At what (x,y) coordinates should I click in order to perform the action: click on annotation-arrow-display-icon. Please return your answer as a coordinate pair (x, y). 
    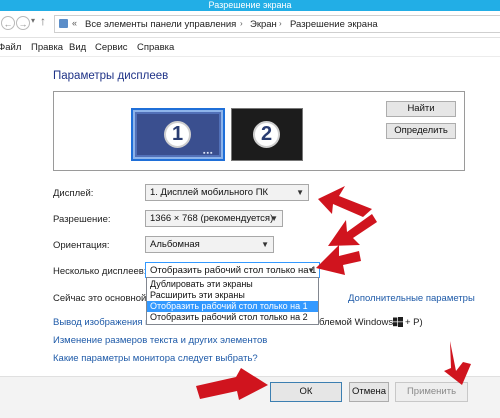
    Looking at the image, I should click on (345, 201).